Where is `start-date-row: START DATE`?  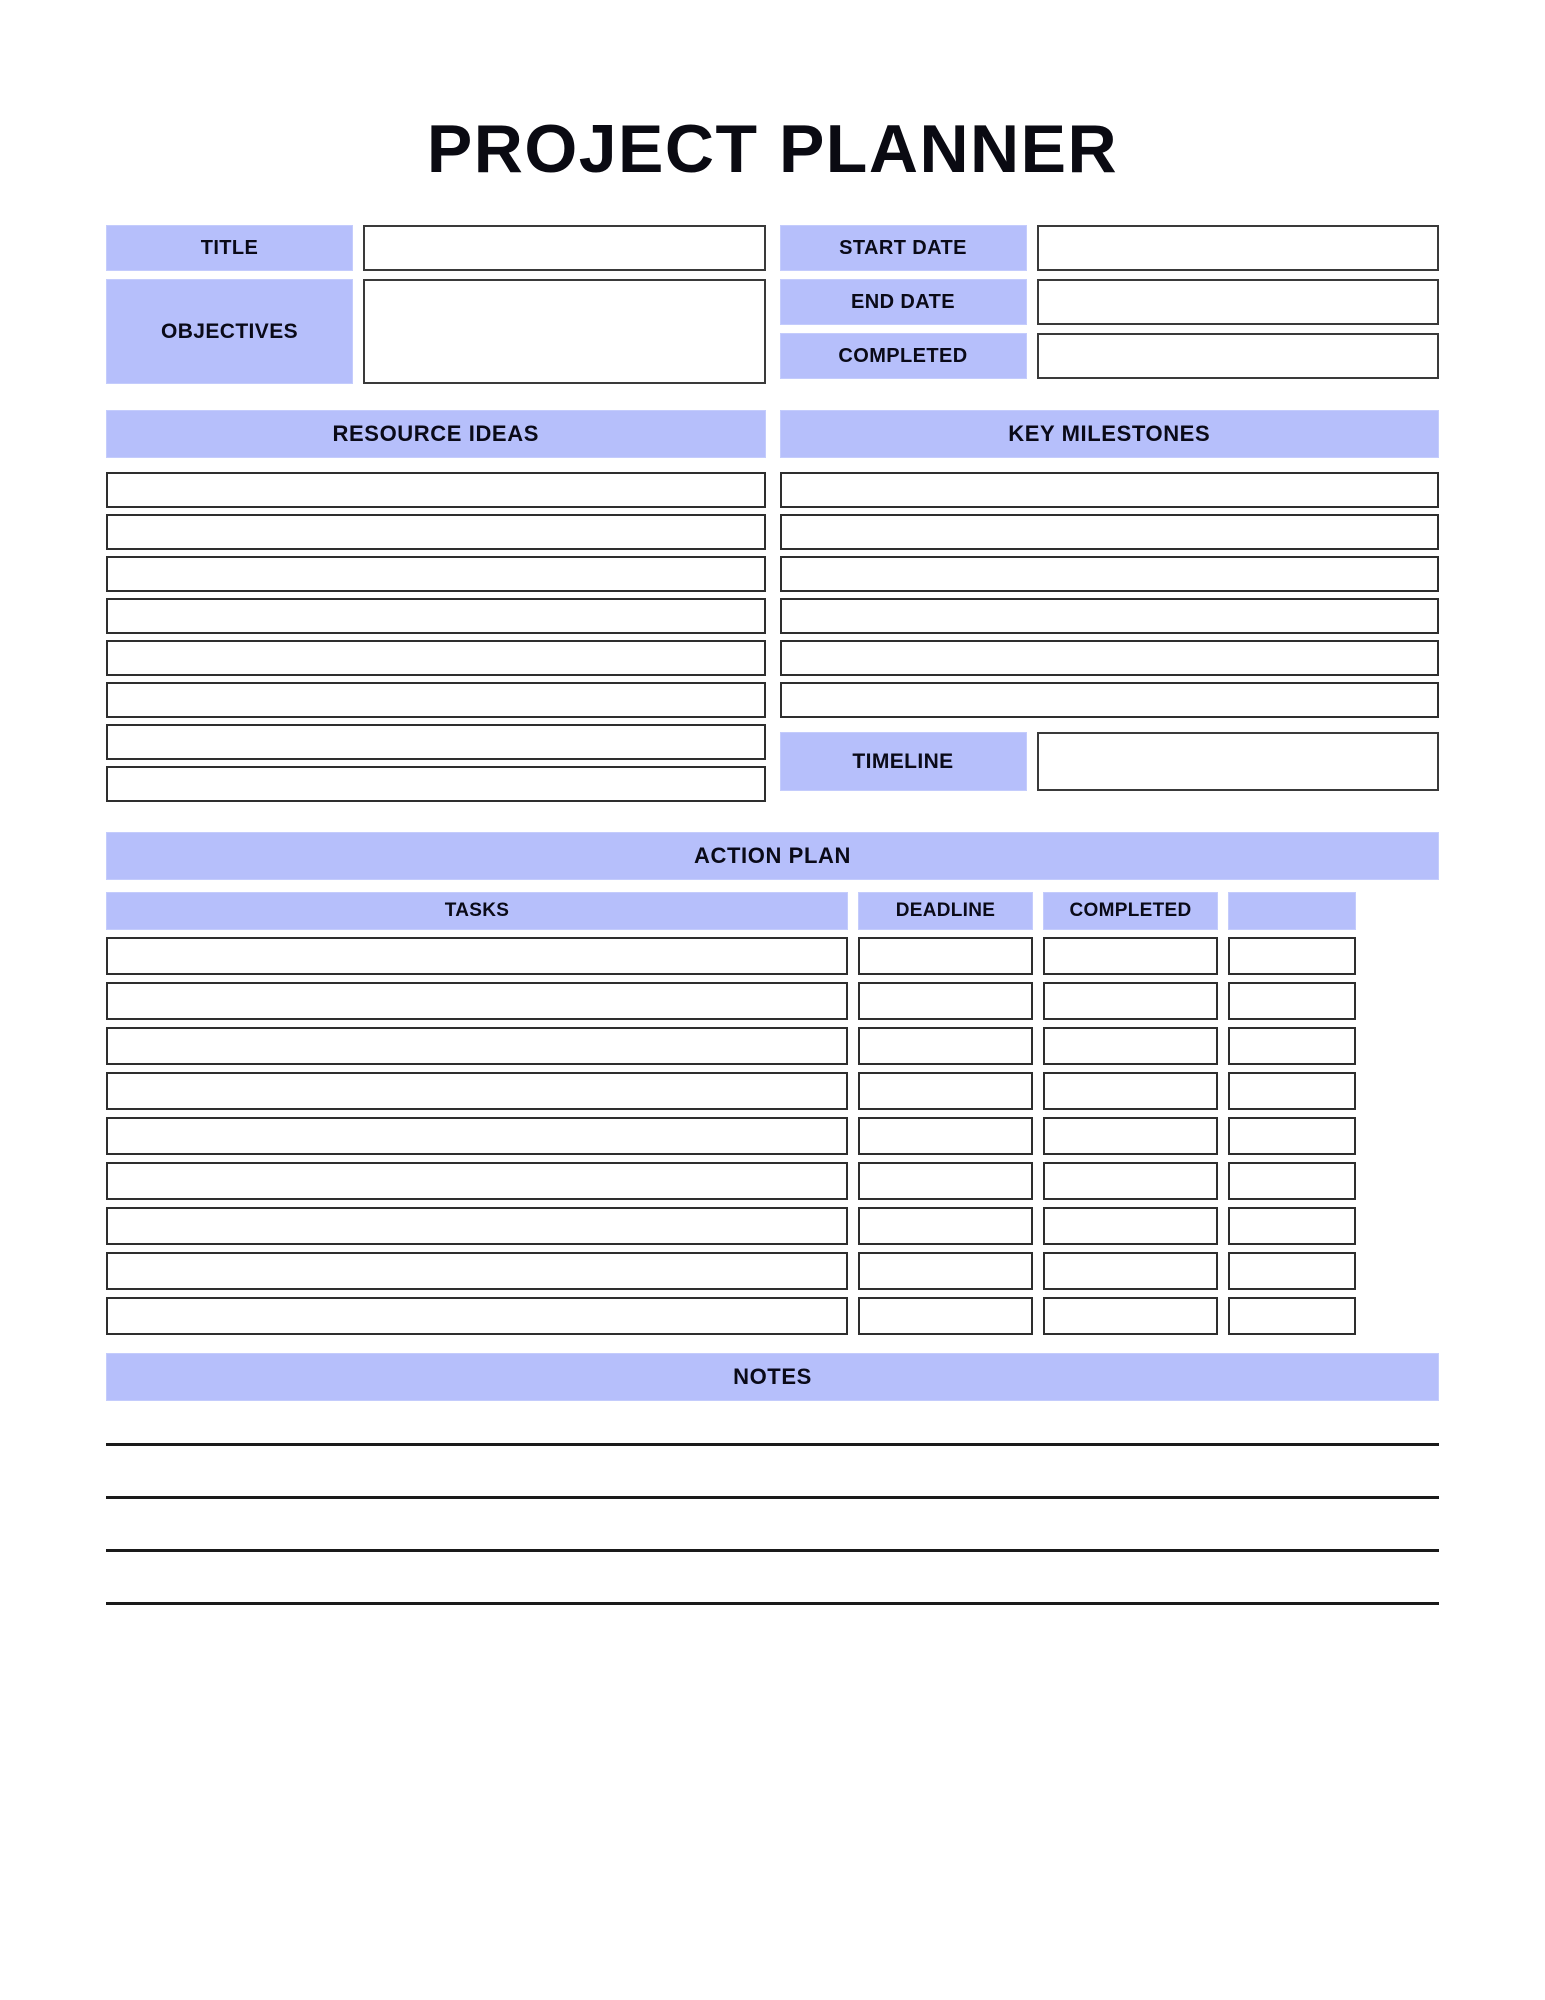
start-date-row: START DATE is located at coordinates (1109, 248).